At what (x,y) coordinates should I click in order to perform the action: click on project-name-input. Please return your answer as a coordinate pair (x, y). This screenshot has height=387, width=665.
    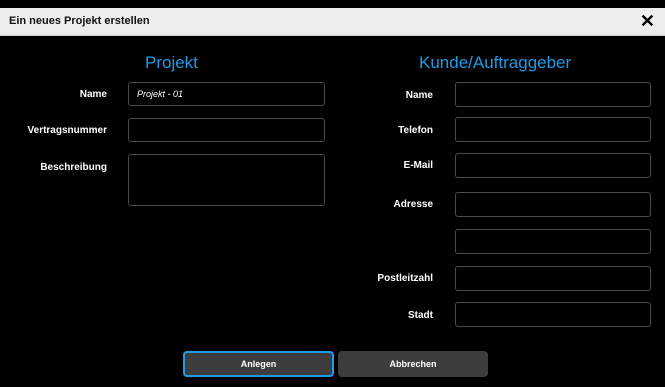
    Looking at the image, I should click on (226, 94).